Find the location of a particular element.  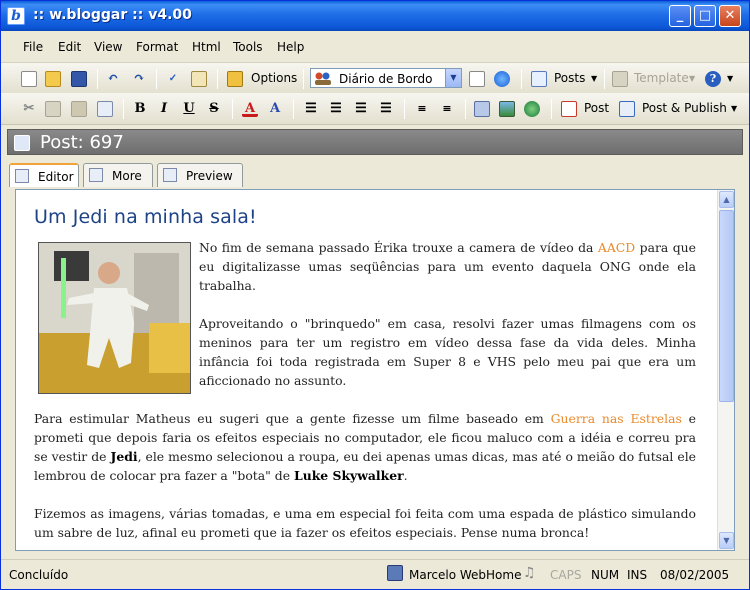

scroll-down-button: ▼ is located at coordinates (726, 540).